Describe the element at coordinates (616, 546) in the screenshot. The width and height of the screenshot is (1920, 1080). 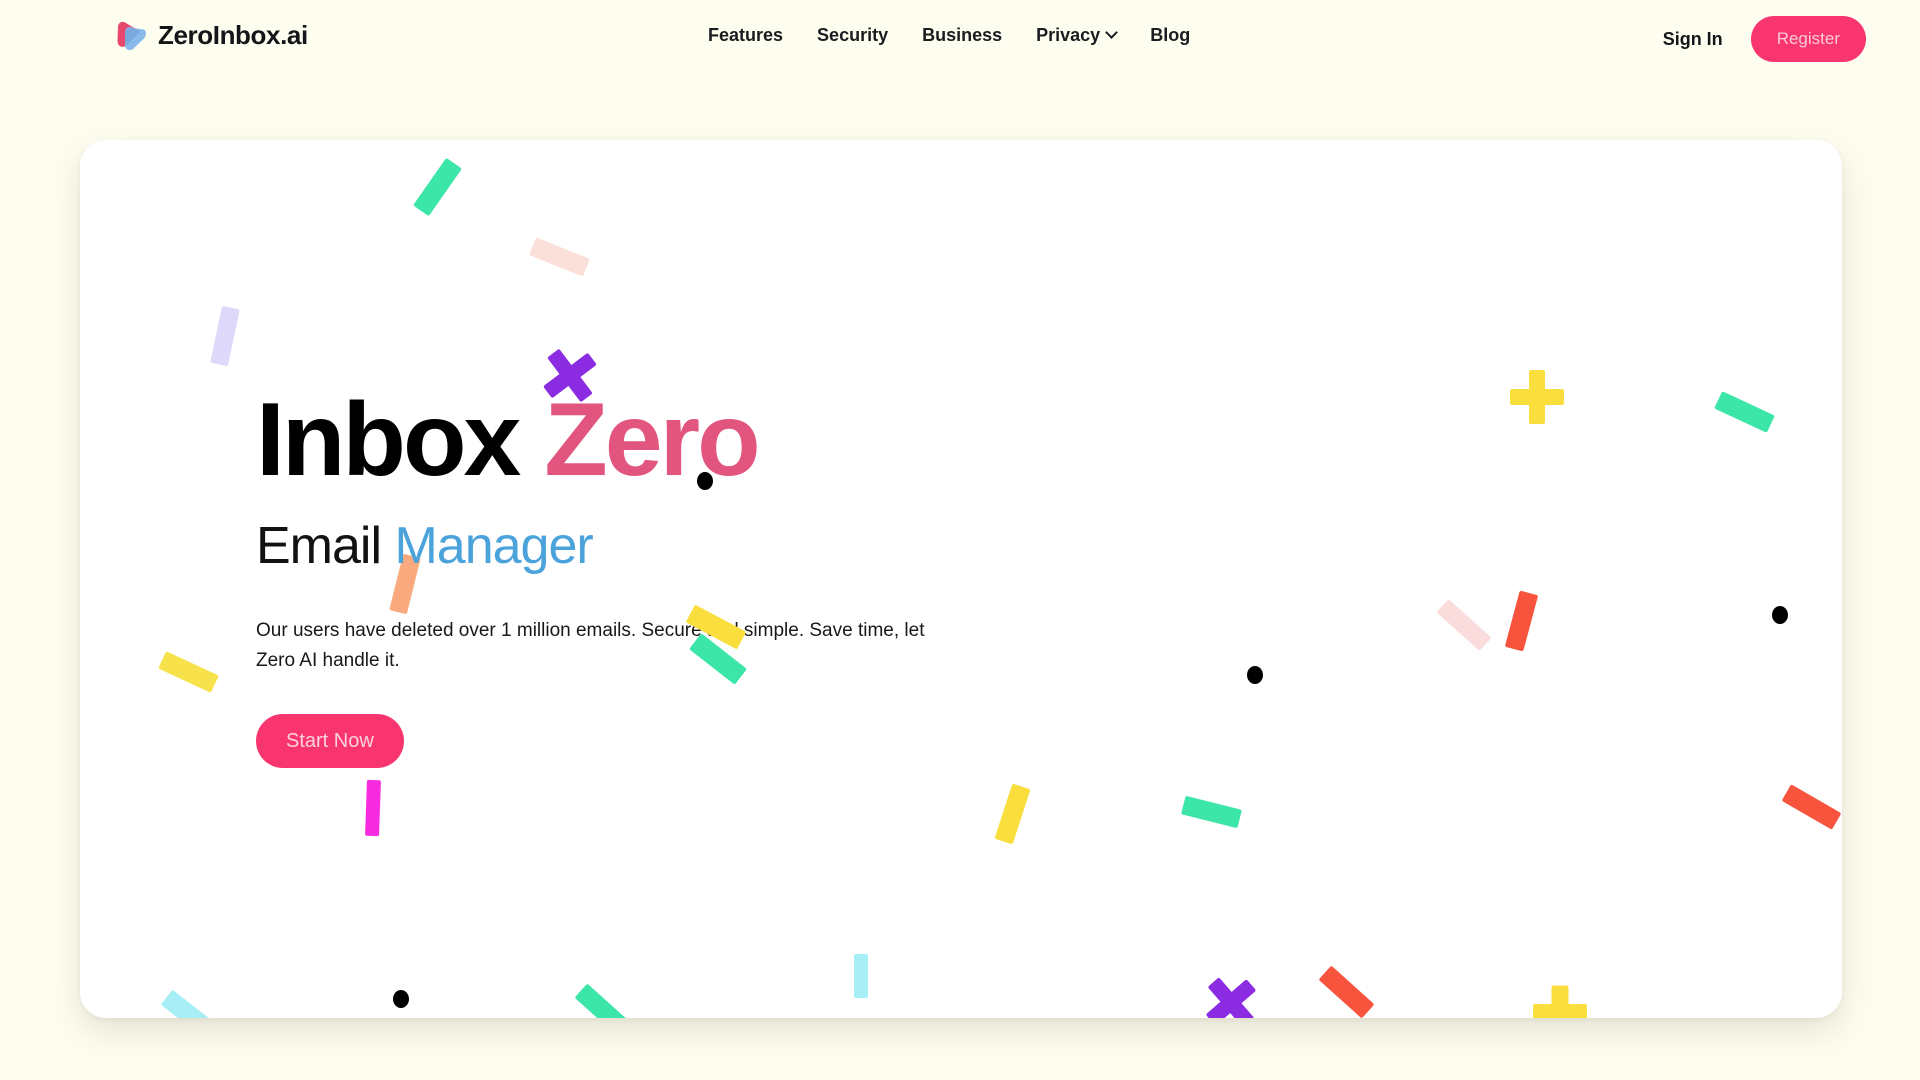
I see `hero-subtitle: Email Manager` at that location.